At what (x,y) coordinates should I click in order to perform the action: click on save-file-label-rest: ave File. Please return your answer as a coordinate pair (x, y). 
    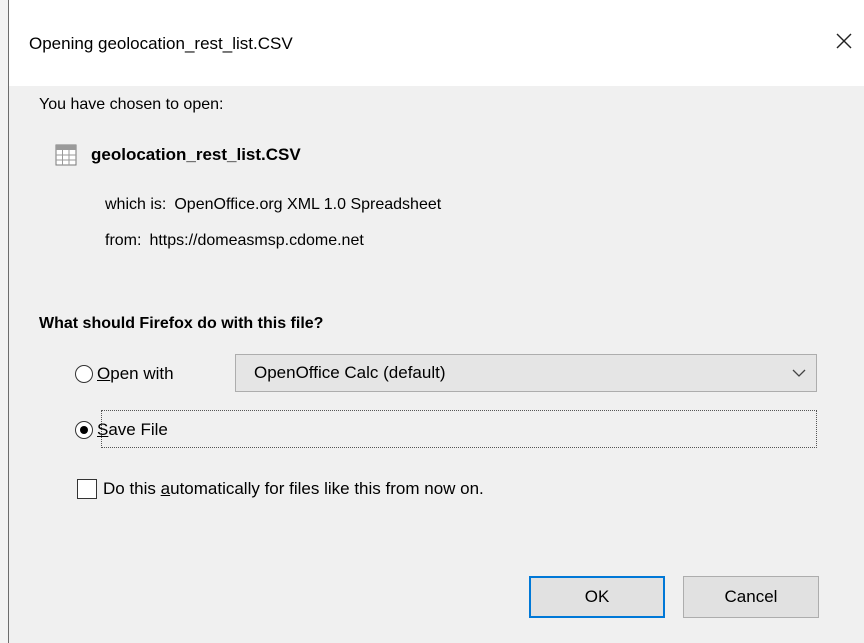
    Looking at the image, I should click on (138, 429).